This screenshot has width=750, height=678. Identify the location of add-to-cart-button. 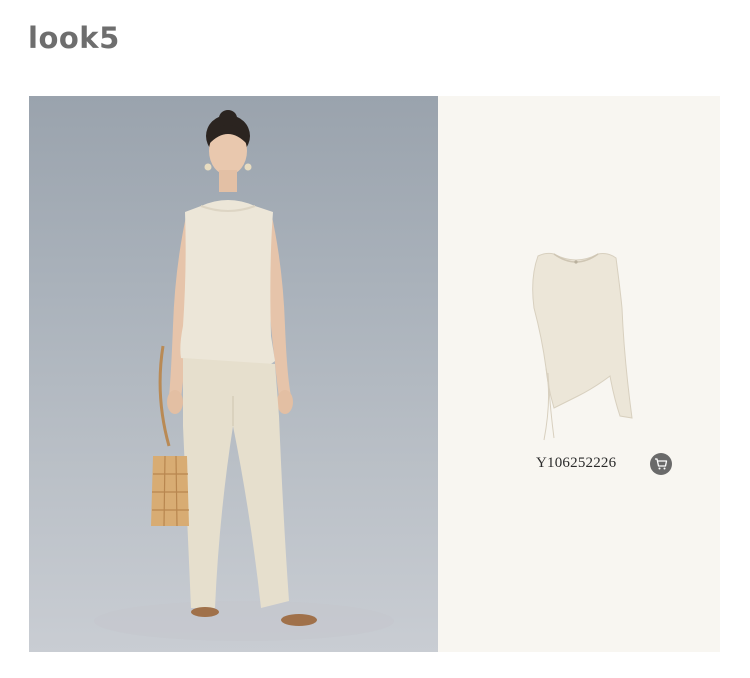
(661, 464).